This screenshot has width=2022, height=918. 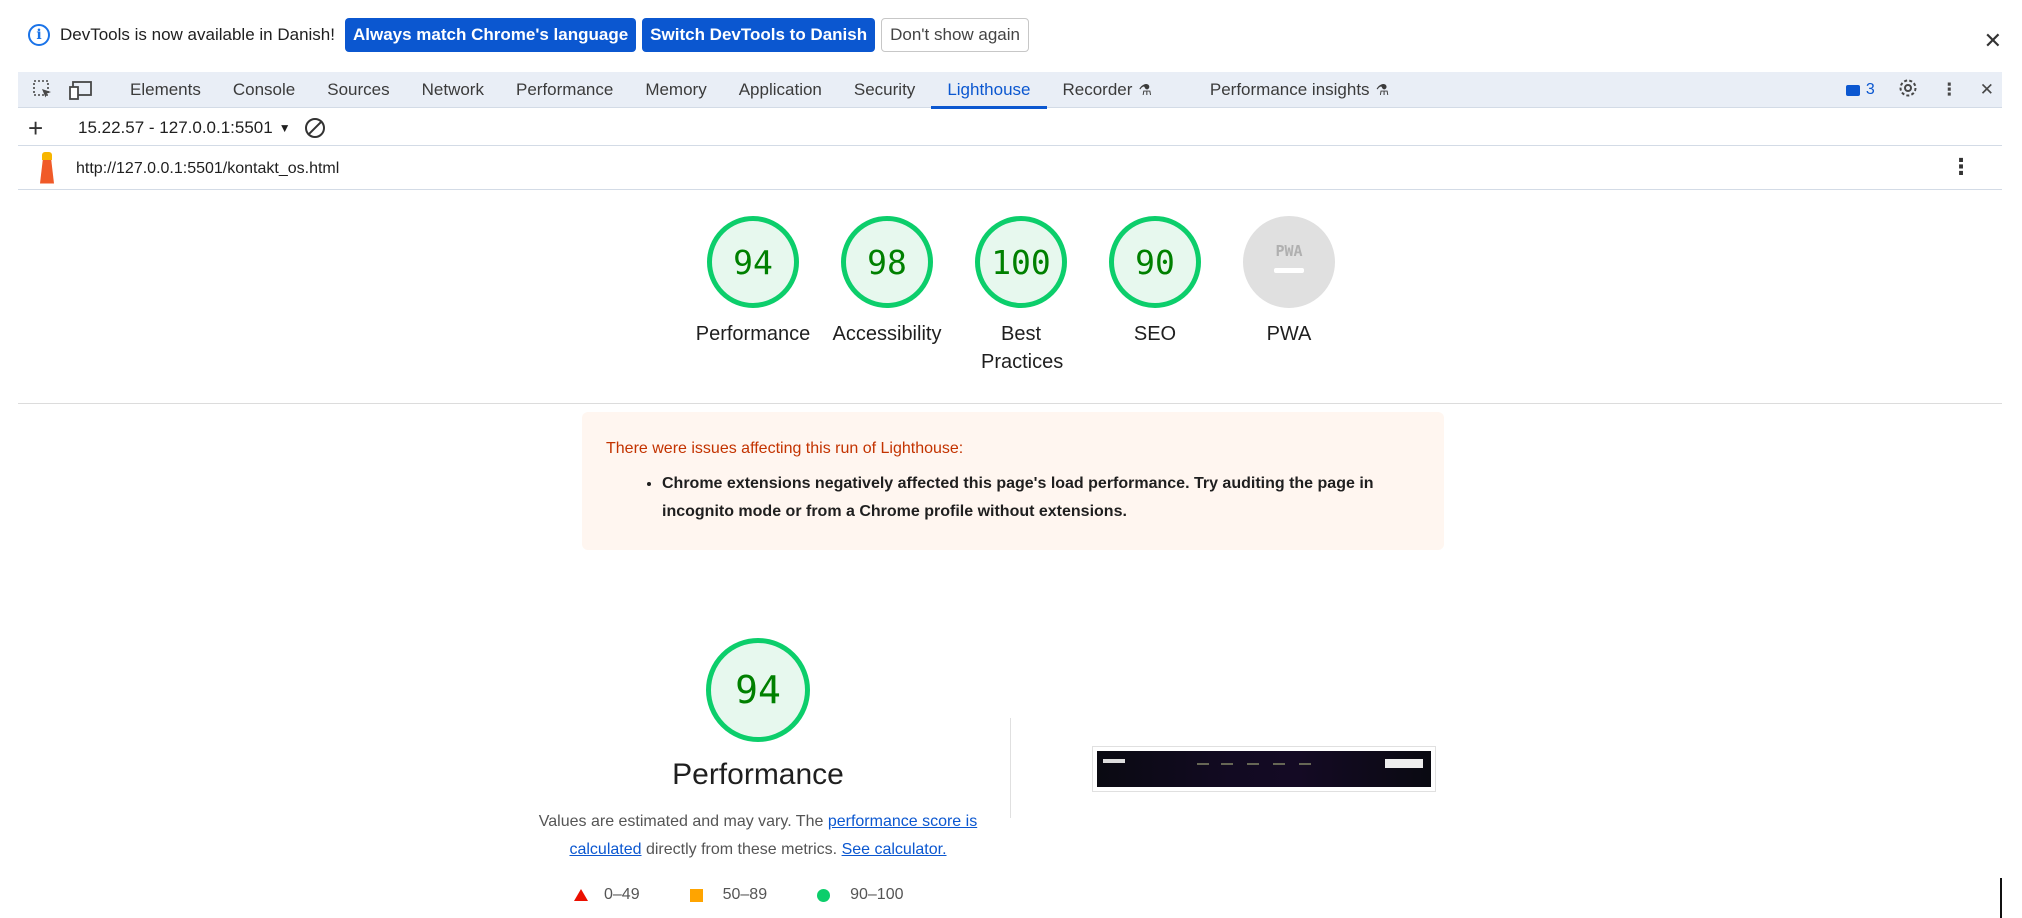 I want to click on gauge-accessibility: 98 Accessibility, so click(x=887, y=296).